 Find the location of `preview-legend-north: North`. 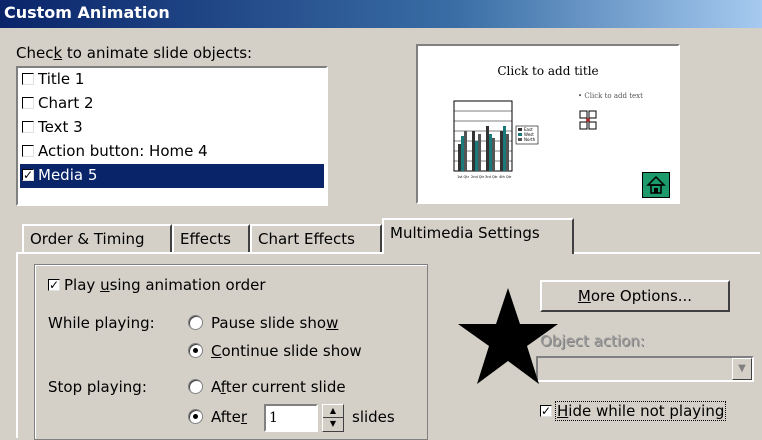

preview-legend-north: North is located at coordinates (530, 139).